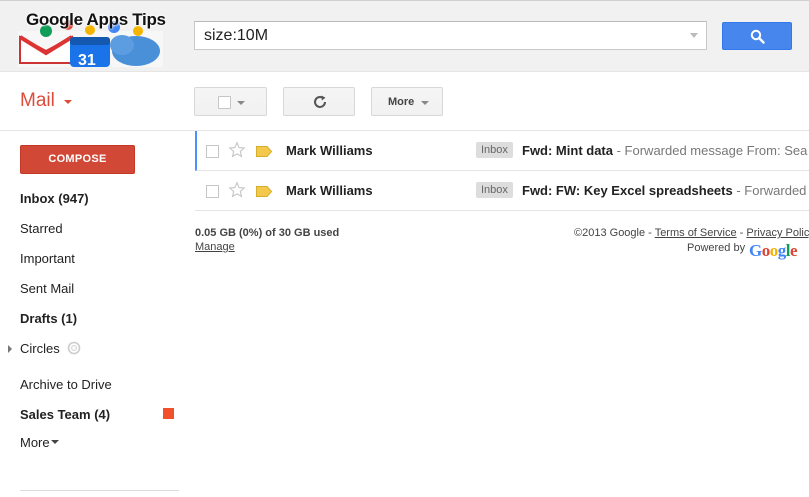 The width and height of the screenshot is (809, 497). I want to click on sidebar-item-sales-team: Sales Team (4), so click(65, 414).